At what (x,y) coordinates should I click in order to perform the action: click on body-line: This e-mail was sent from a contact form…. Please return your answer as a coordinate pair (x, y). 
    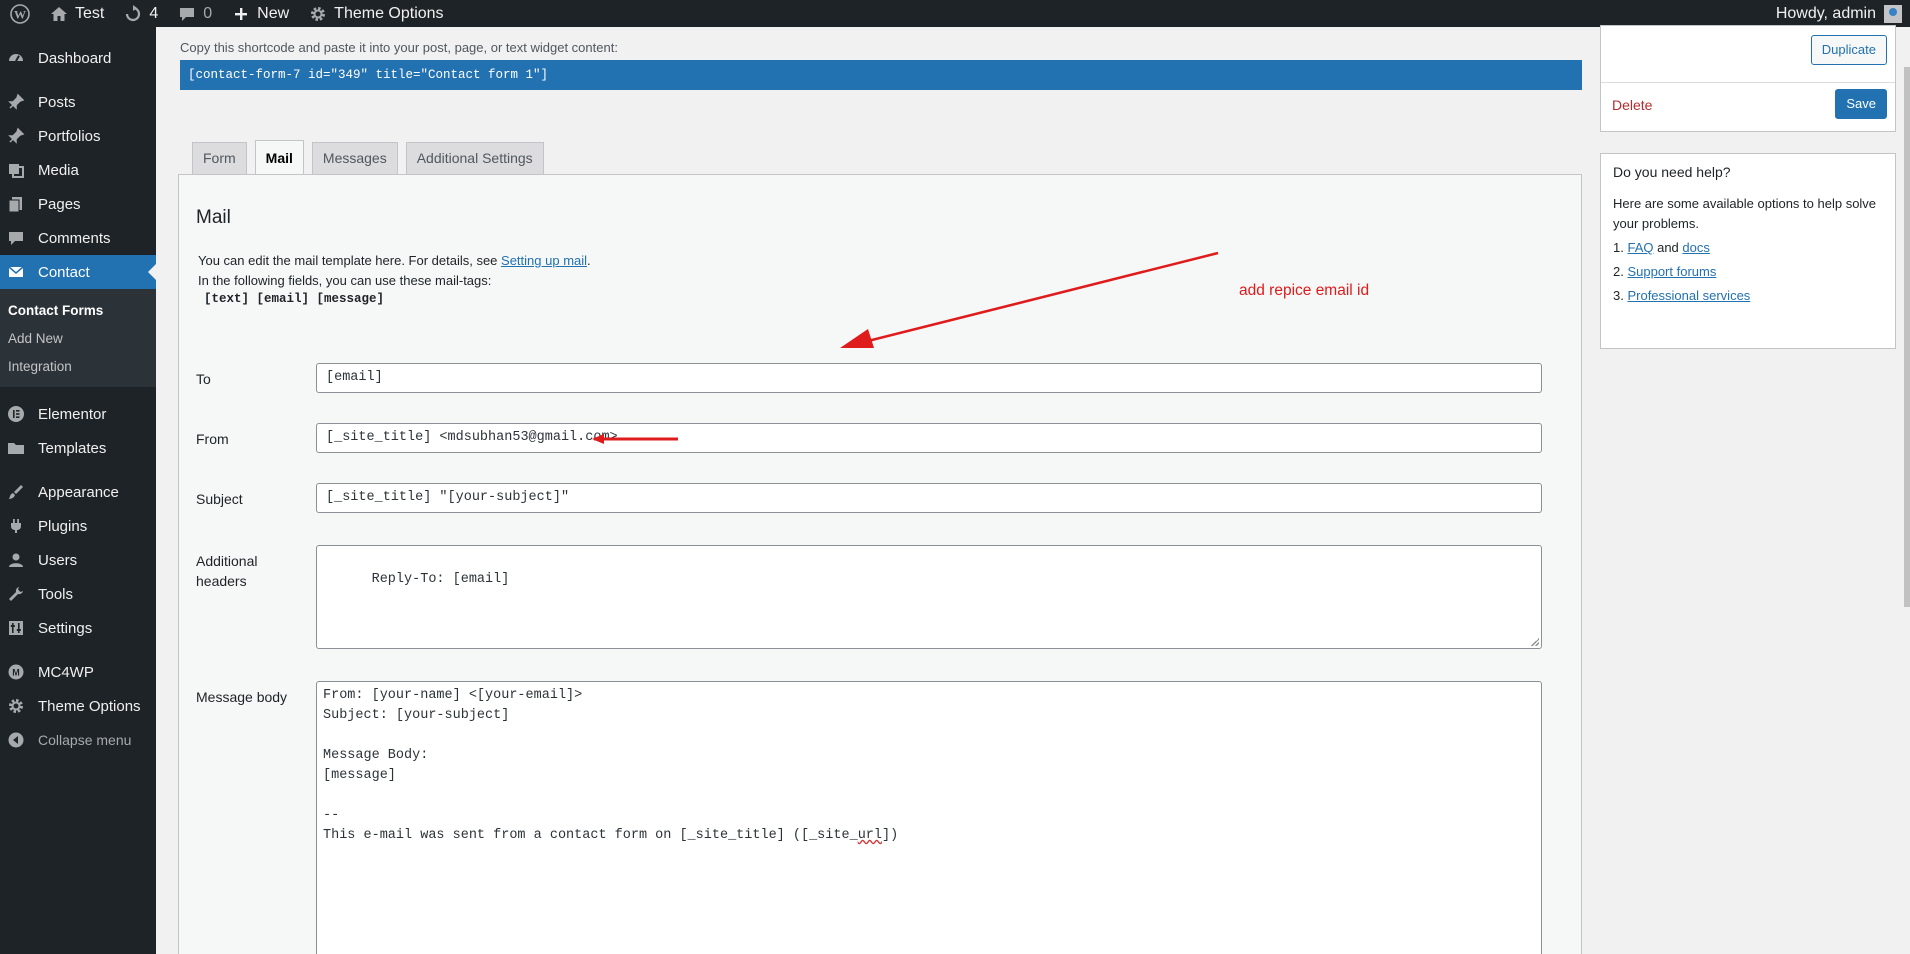
    Looking at the image, I should click on (611, 835).